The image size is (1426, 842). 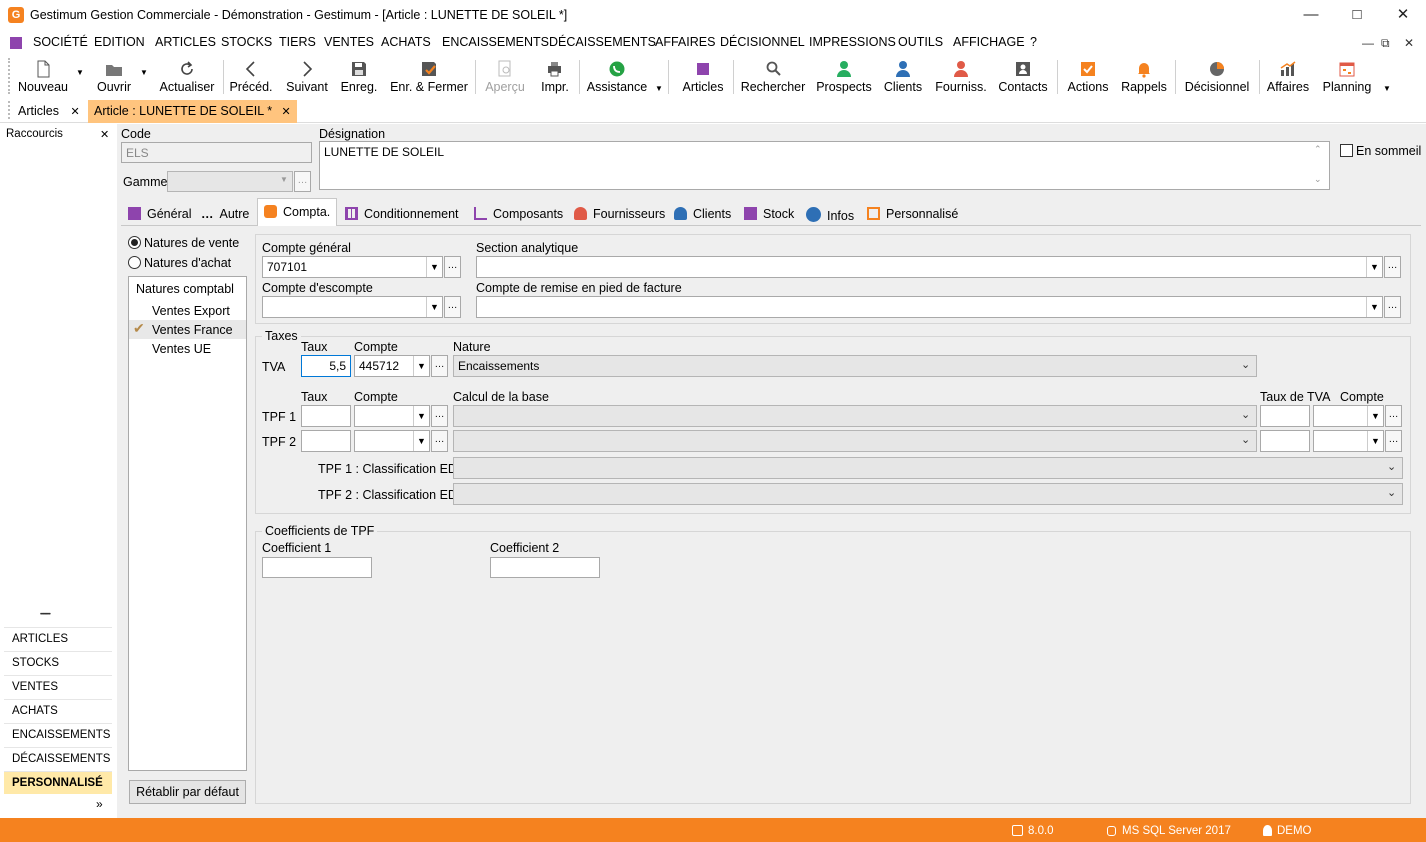 What do you see at coordinates (421, 416) in the screenshot?
I see `tpf1-compte-dropdown-icon: ▼` at bounding box center [421, 416].